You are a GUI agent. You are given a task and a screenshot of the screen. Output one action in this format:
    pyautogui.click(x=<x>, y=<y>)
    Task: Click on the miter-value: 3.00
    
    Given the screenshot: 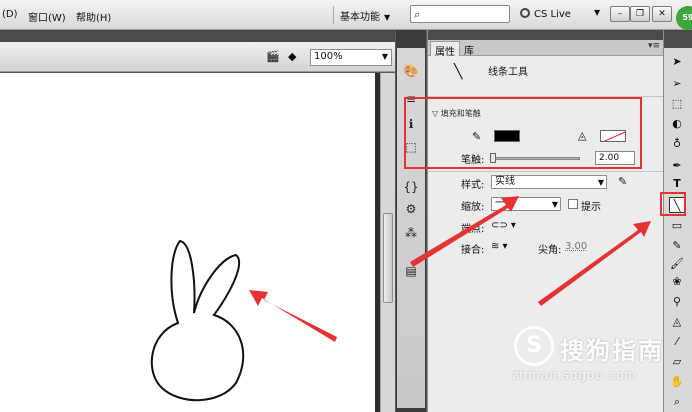 What is the action you would take?
    pyautogui.click(x=576, y=246)
    